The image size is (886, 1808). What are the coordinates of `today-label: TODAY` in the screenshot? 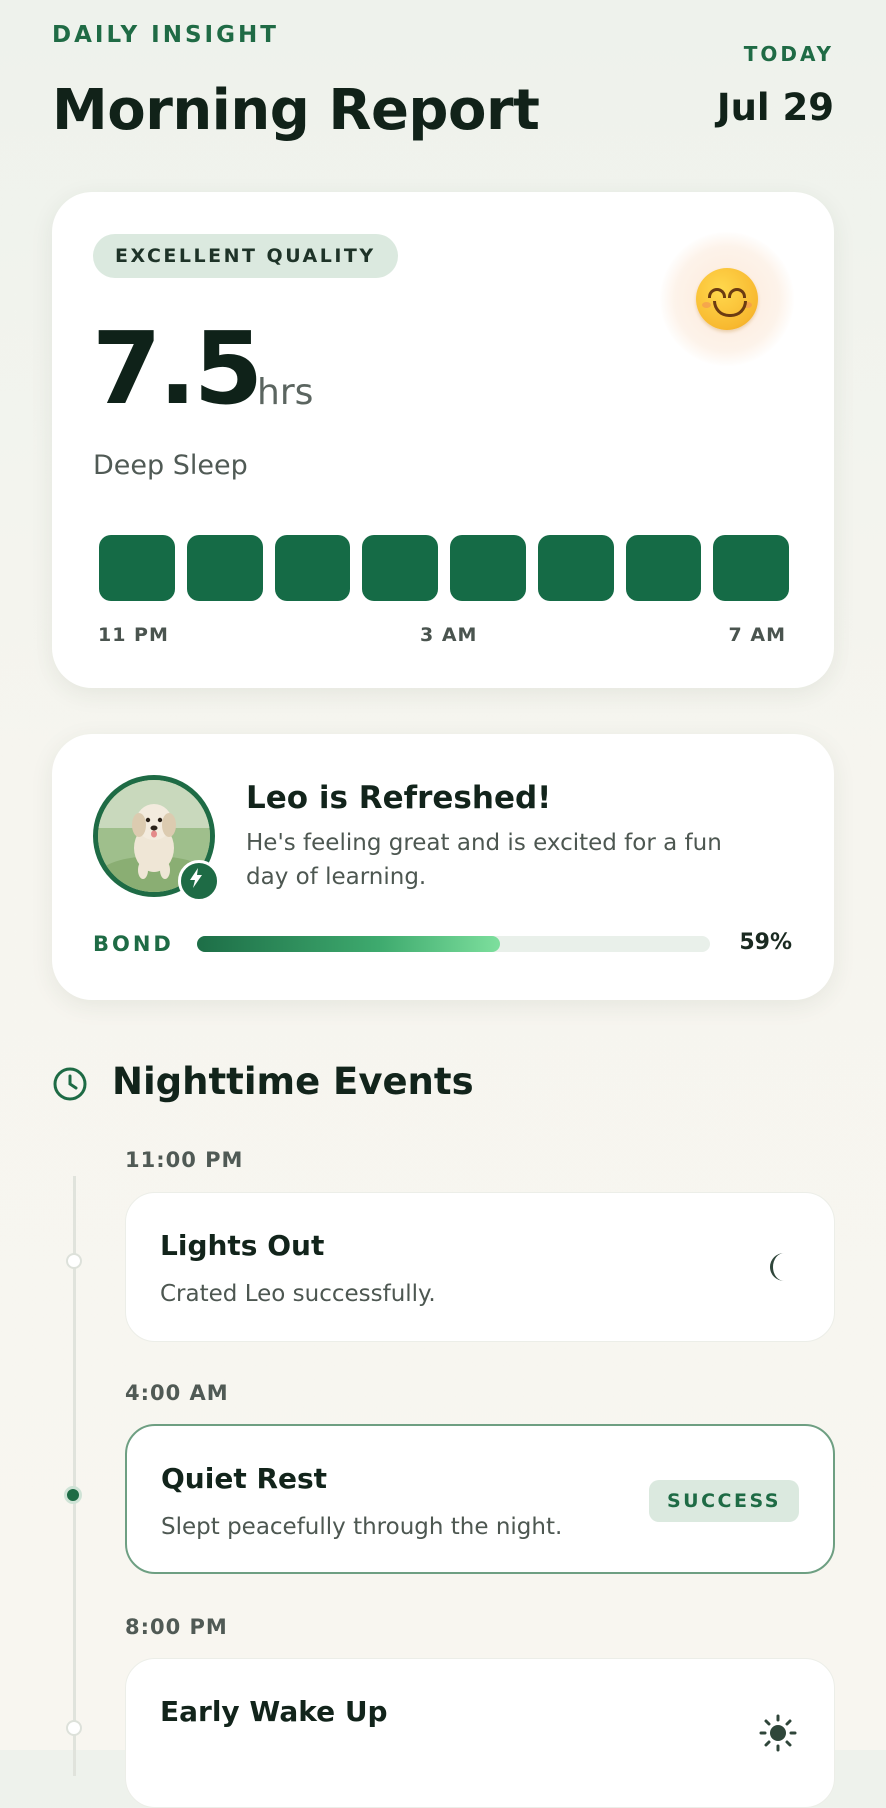 It's located at (788, 54).